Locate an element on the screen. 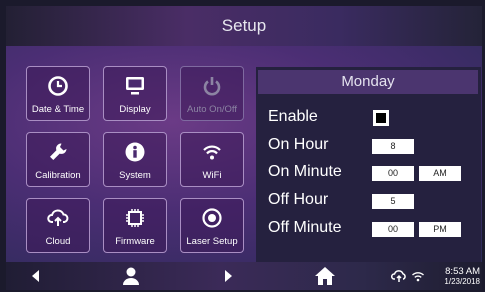  bottom-nav-bar: 8:53 AM 1/23/2018 is located at coordinates (244, 276).